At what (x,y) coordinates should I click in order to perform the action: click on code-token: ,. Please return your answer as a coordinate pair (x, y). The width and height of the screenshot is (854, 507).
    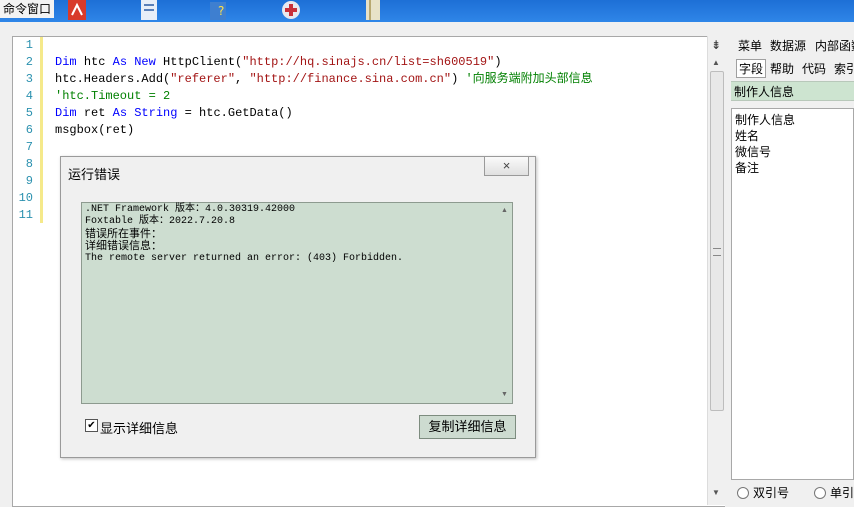
    Looking at the image, I should click on (242, 79).